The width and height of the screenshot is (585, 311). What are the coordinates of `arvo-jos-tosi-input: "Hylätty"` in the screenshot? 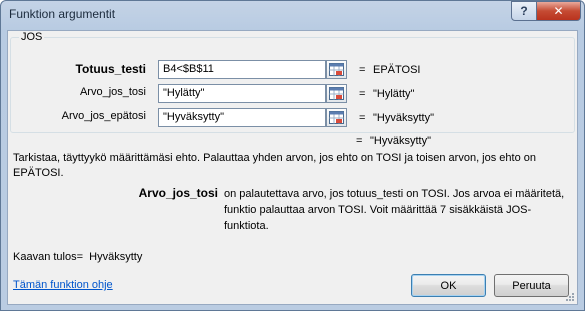 It's located at (242, 93).